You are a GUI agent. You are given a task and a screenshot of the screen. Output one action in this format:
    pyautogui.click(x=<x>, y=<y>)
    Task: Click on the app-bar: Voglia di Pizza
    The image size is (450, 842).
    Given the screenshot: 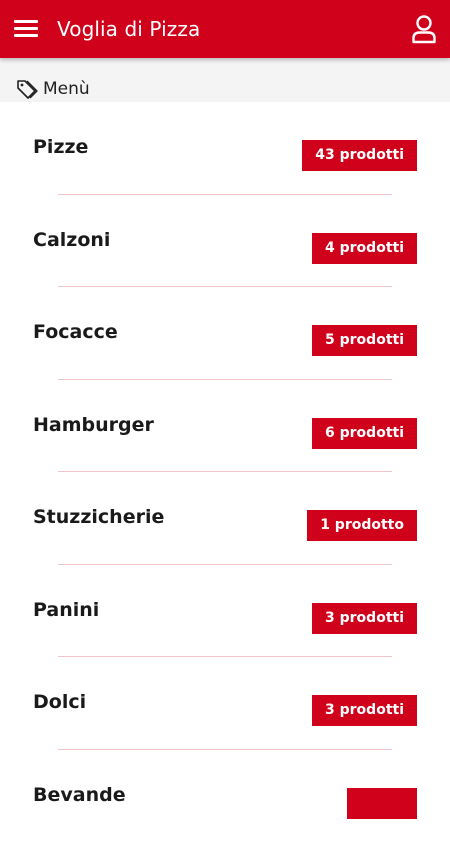 What is the action you would take?
    pyautogui.click(x=225, y=29)
    